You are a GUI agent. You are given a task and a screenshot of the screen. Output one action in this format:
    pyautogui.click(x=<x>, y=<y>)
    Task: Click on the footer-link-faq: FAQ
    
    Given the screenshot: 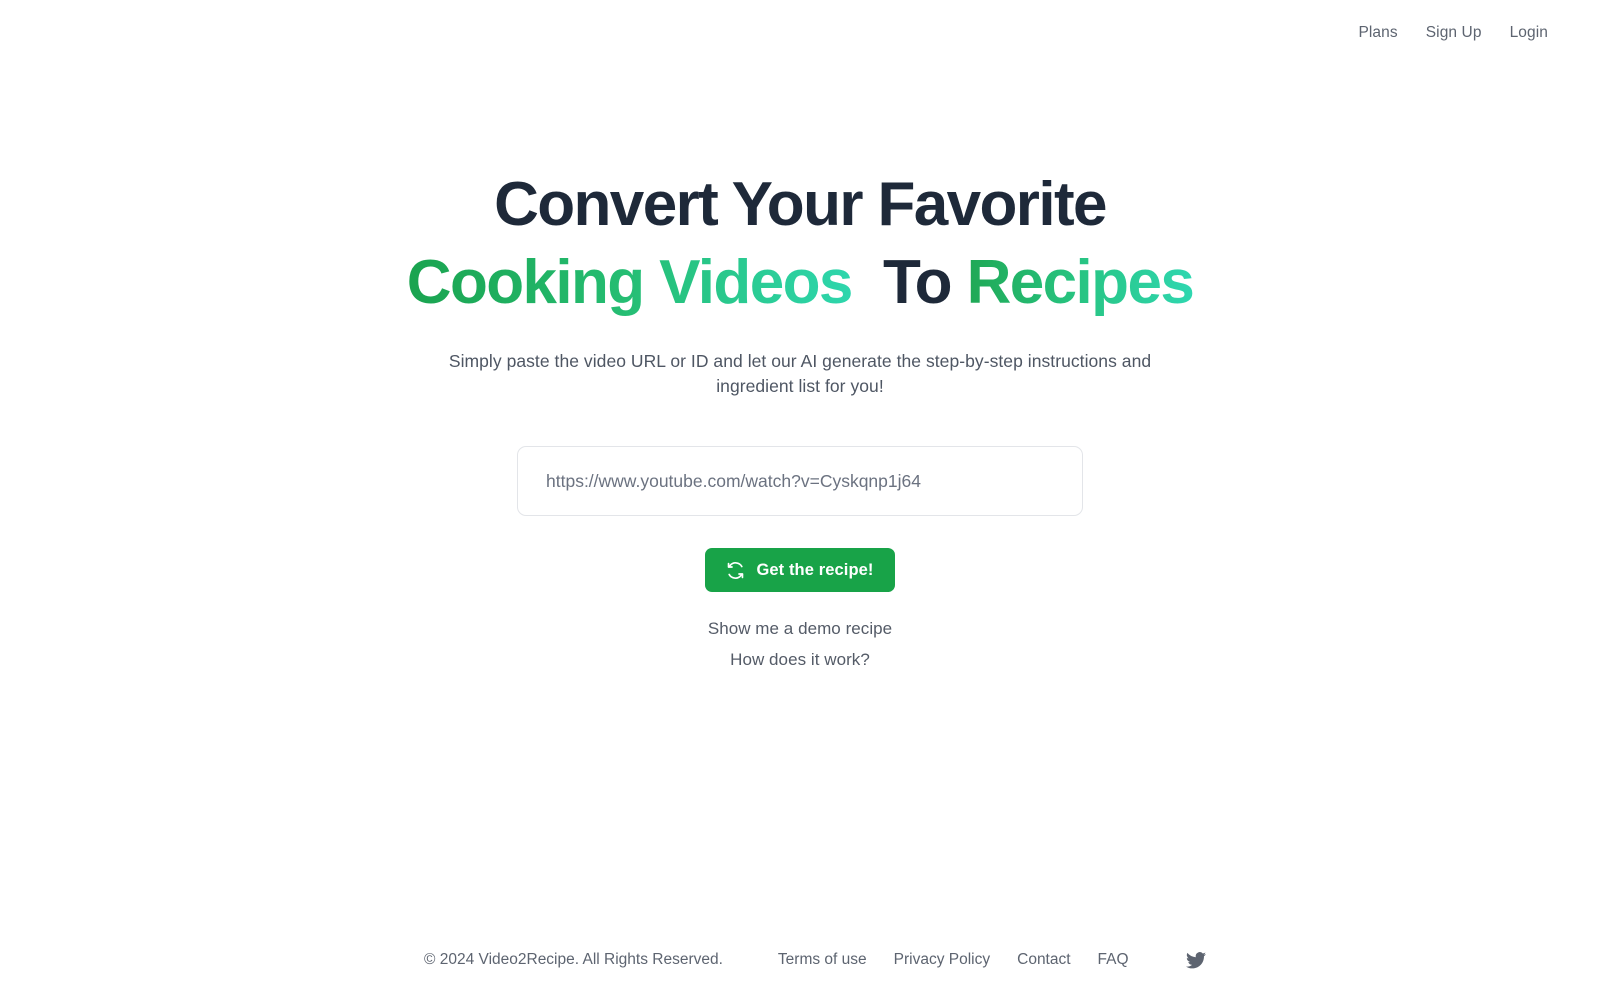 What is the action you would take?
    pyautogui.click(x=1113, y=960)
    